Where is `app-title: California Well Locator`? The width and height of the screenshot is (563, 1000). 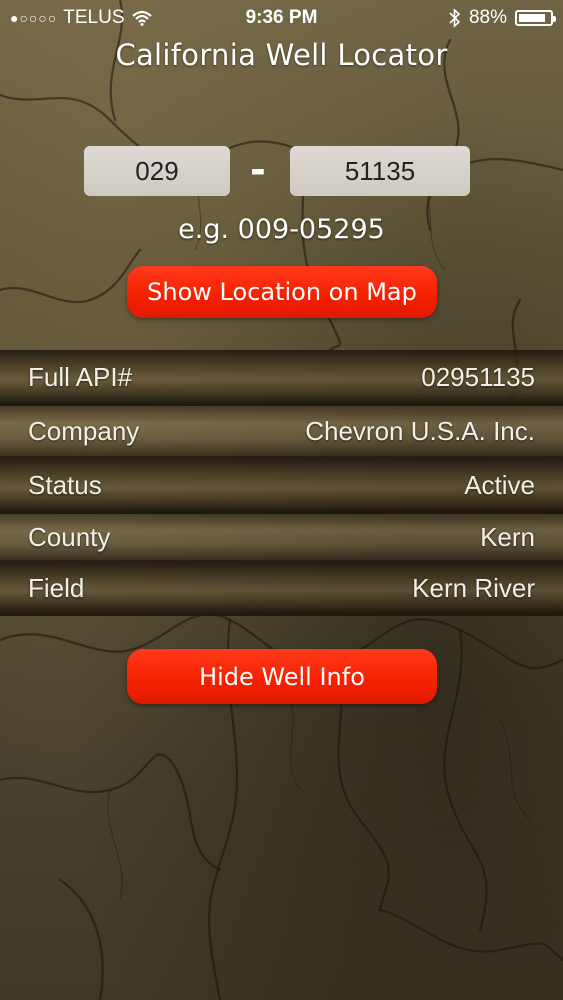
app-title: California Well Locator is located at coordinates (281, 55).